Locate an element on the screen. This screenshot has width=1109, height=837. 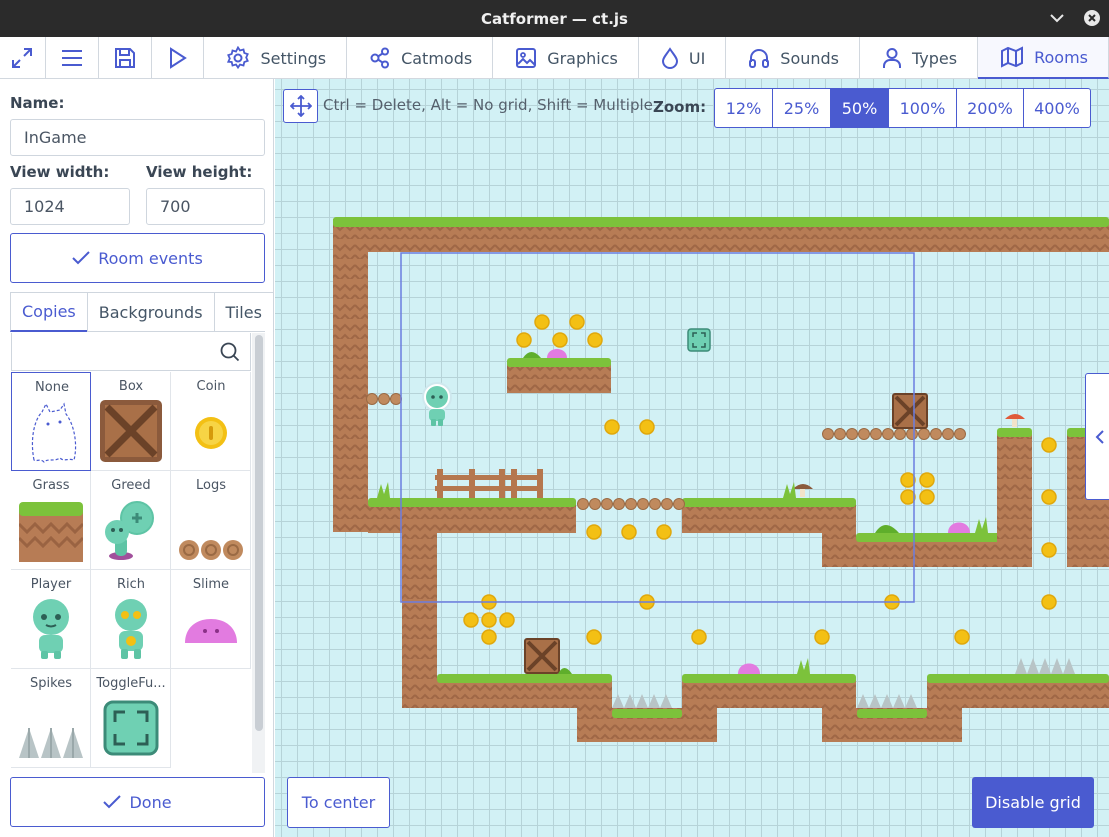
type-label: Grass is located at coordinates (51, 485).